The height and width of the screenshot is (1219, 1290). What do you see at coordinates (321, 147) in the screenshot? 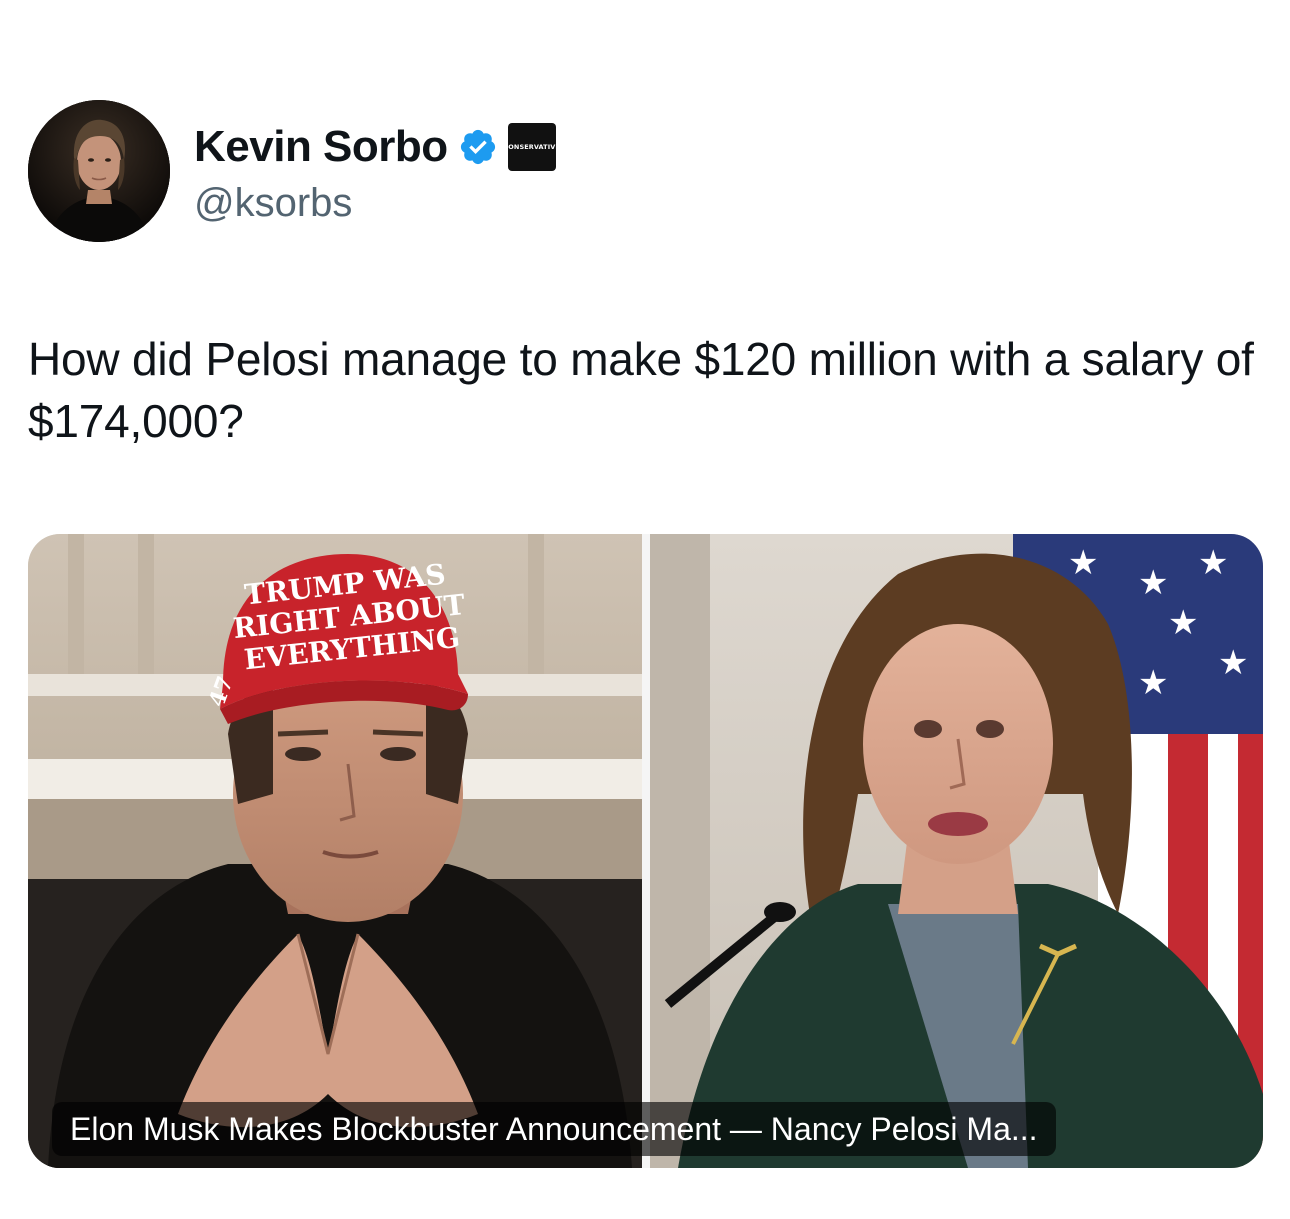
I see `display-name: Kevin Sorbo` at bounding box center [321, 147].